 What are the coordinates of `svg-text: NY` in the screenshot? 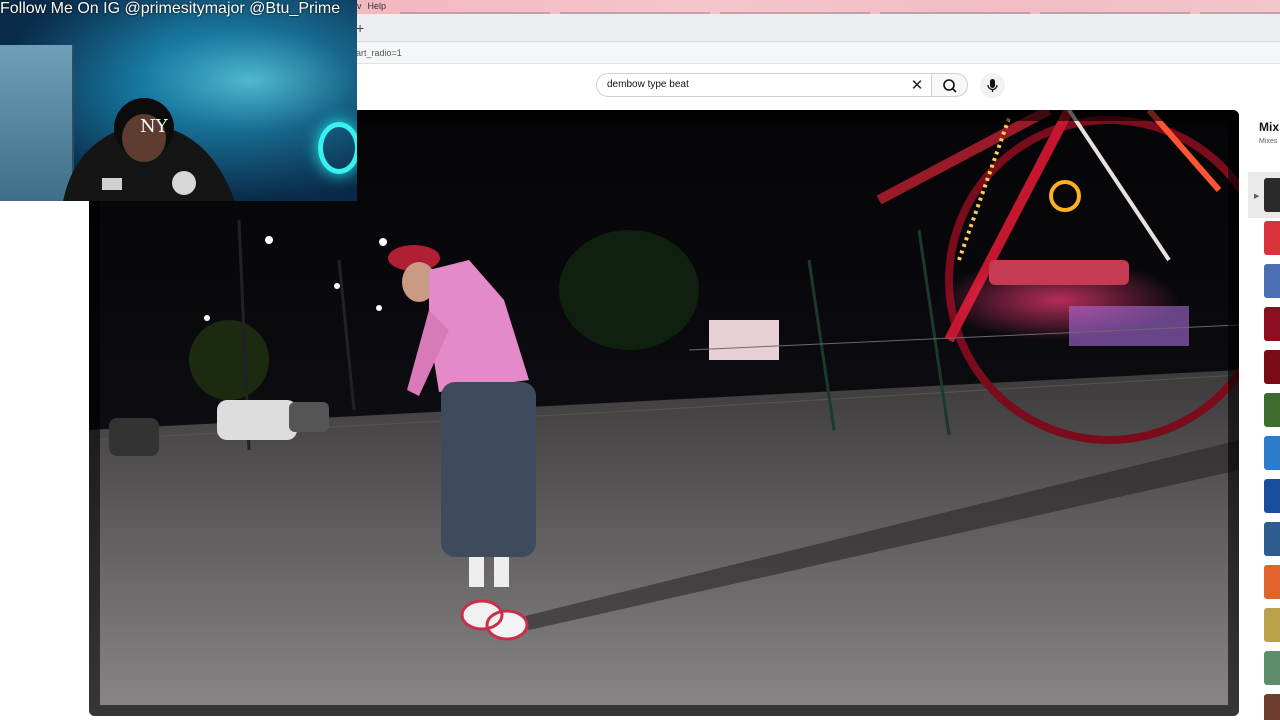 It's located at (154, 126).